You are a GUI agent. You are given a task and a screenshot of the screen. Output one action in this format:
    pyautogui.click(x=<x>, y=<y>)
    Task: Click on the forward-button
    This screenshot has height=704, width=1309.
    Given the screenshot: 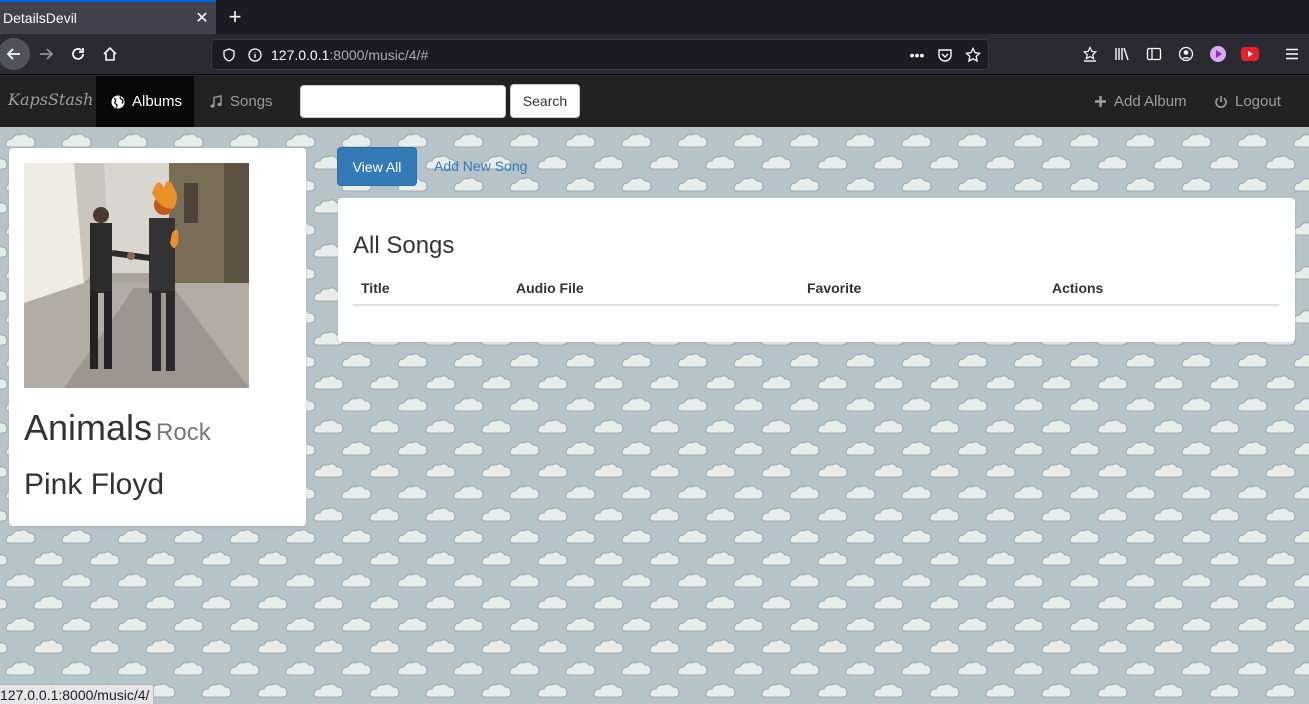 What is the action you would take?
    pyautogui.click(x=46, y=54)
    